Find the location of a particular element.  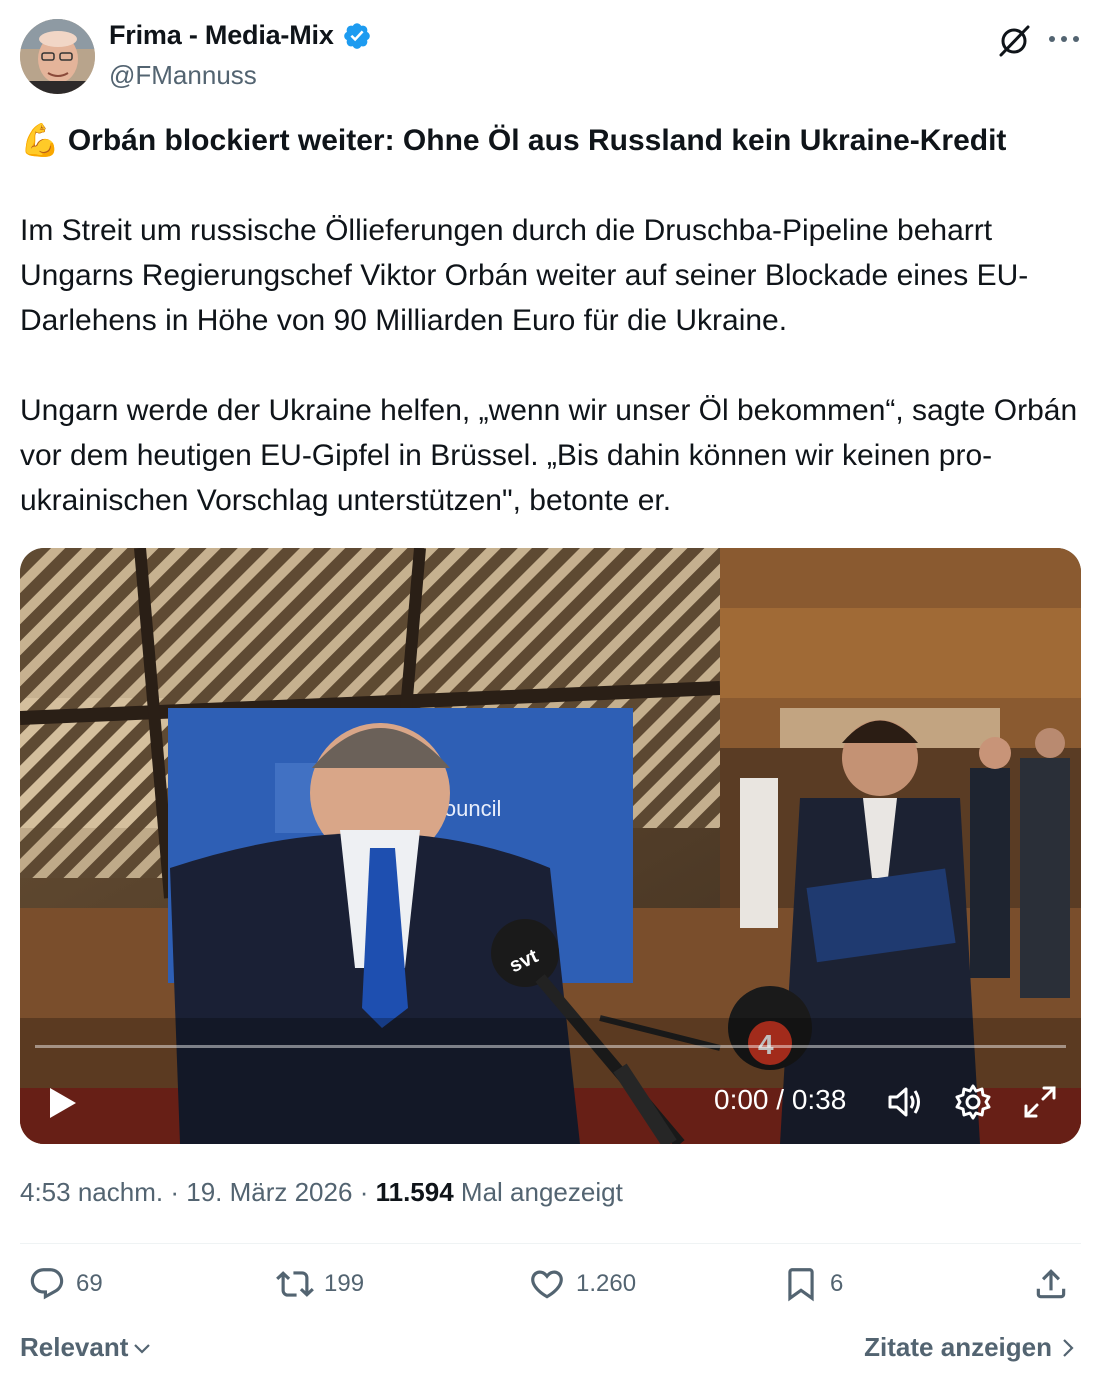

divider is located at coordinates (550, 1243).